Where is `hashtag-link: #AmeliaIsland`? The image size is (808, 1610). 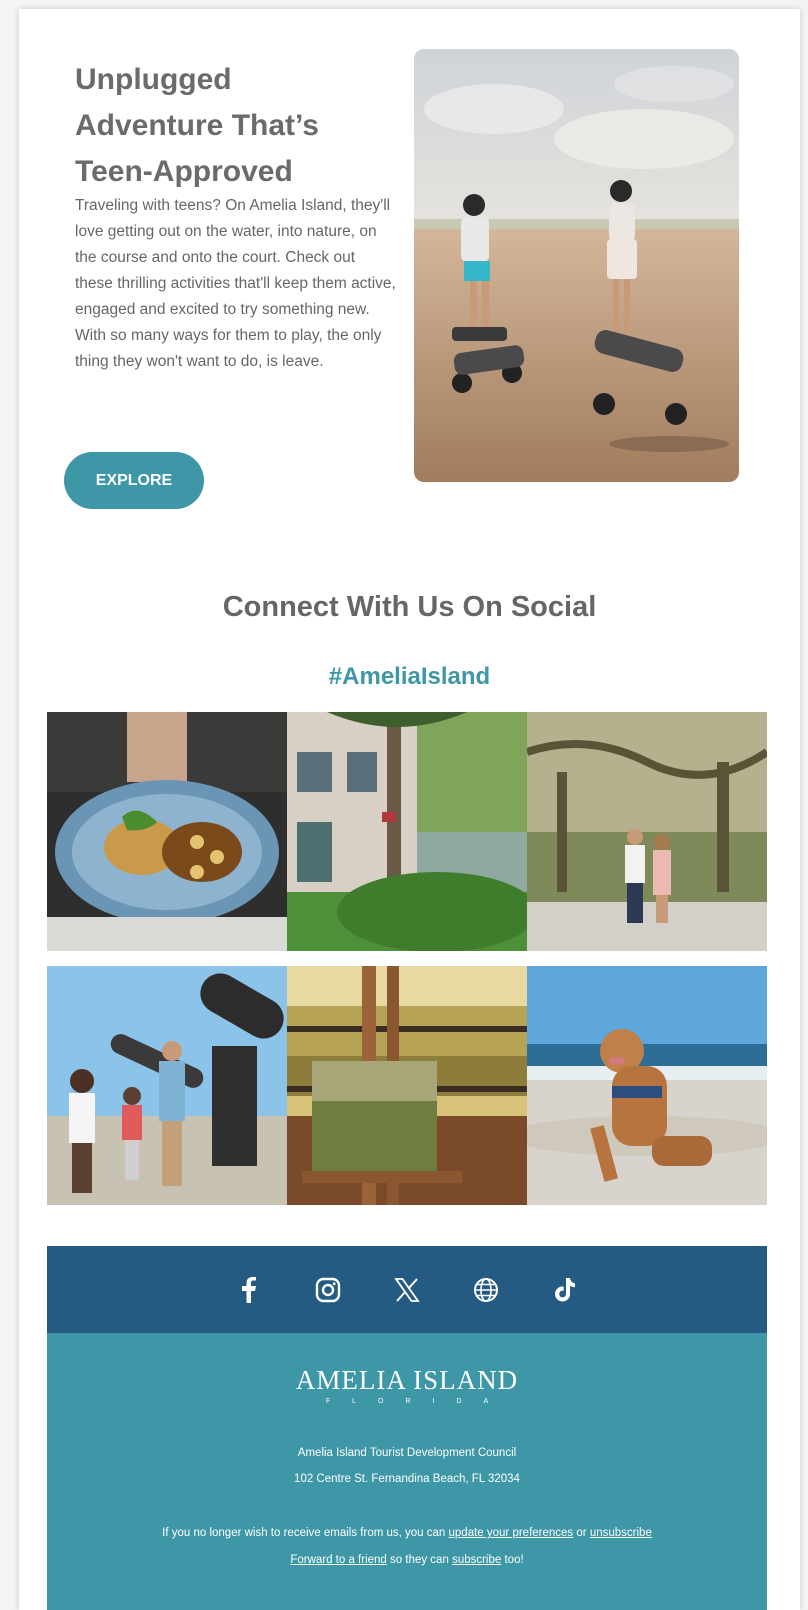
hashtag-link: #AmeliaIsland is located at coordinates (409, 677).